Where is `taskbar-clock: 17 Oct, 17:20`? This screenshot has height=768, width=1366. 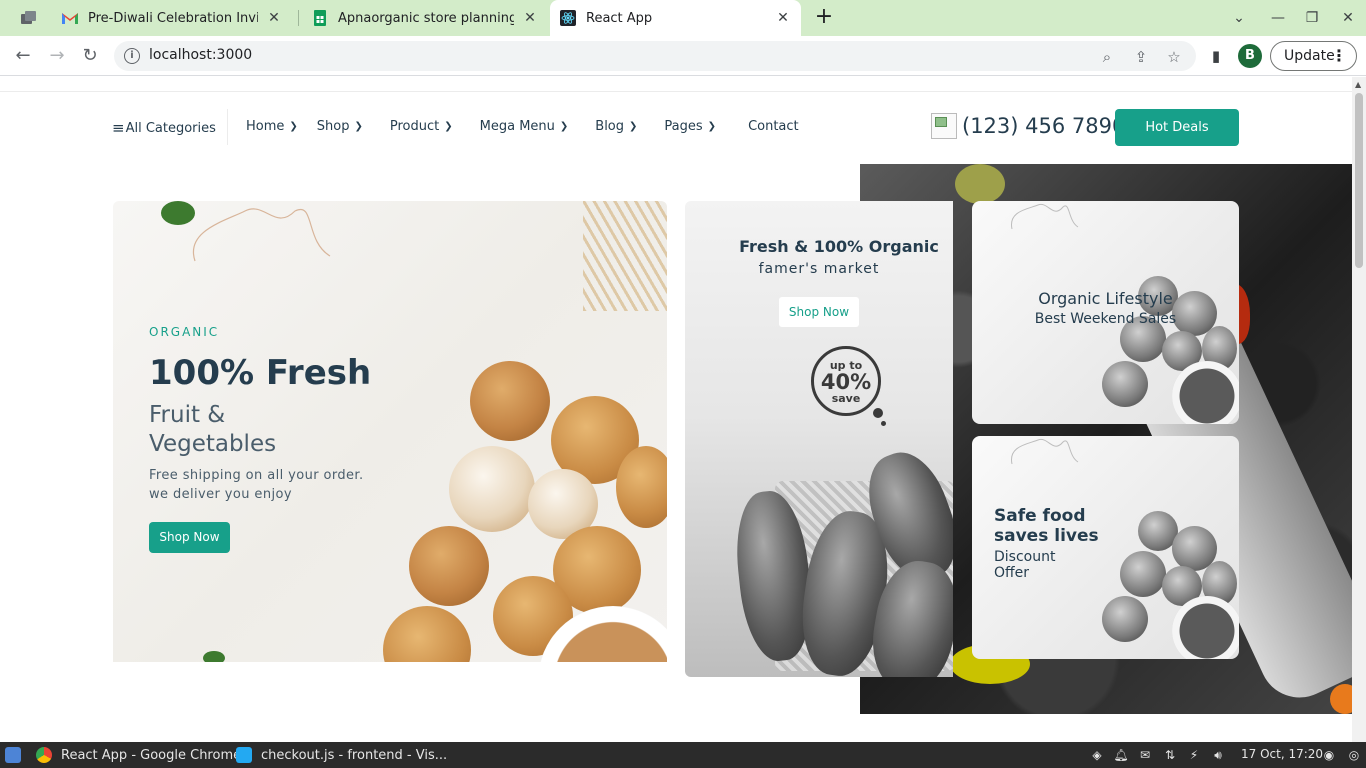 taskbar-clock: 17 Oct, 17:20 is located at coordinates (1282, 754).